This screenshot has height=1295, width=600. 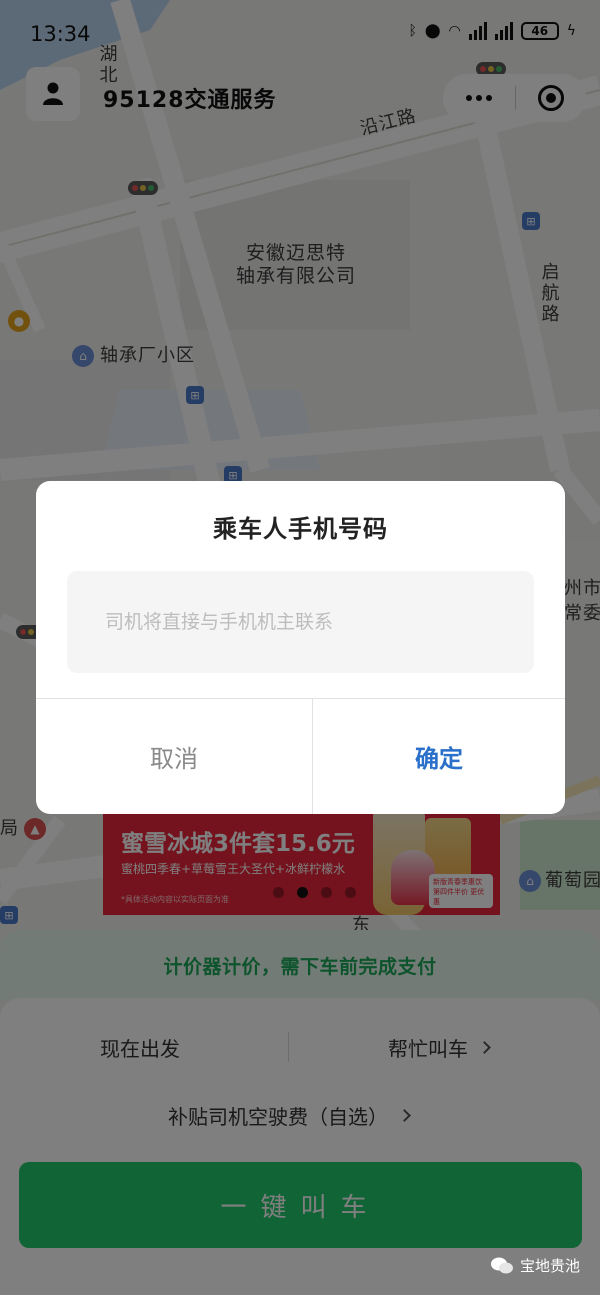 I want to click on watermark: 宝地贵池, so click(x=535, y=1265).